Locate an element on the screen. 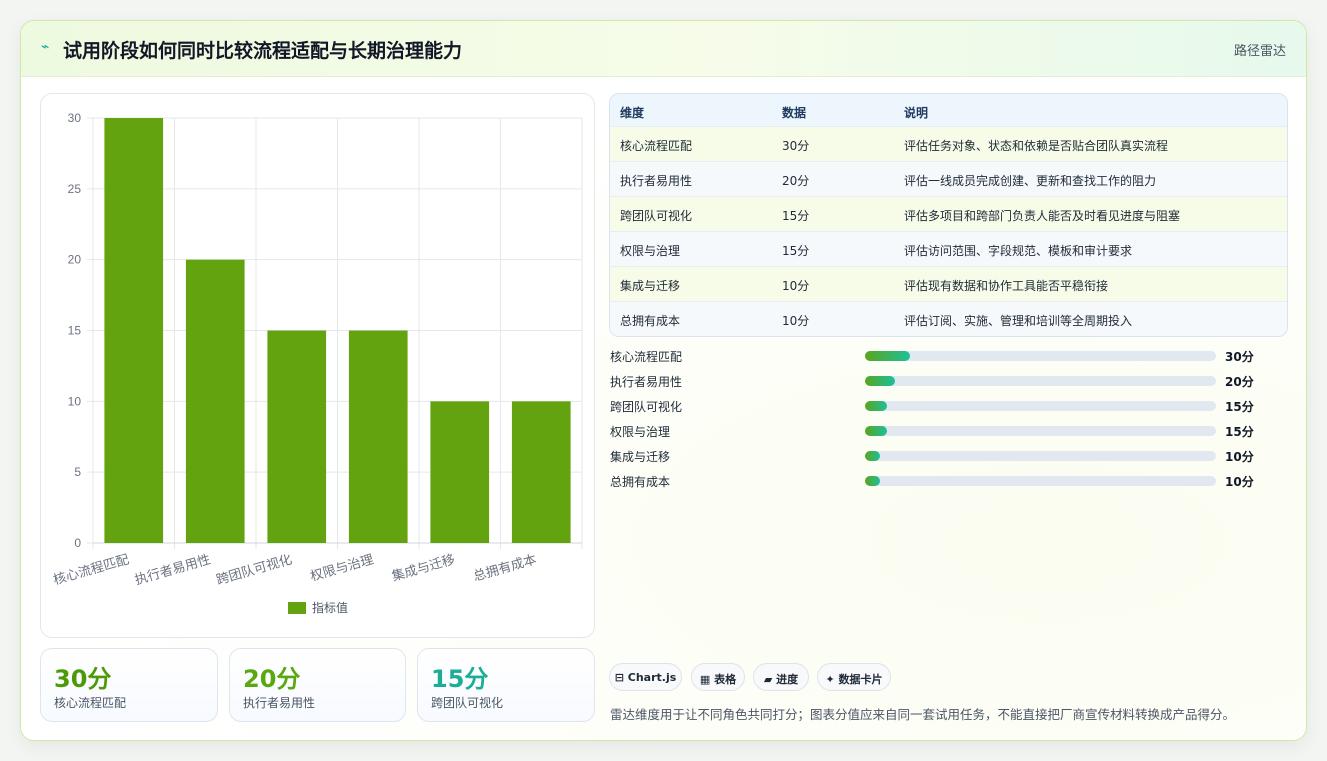 Image resolution: width=1327 pixels, height=761 pixels. table-cell: 评估订阅、实施、管理和培训等全周期投入 is located at coordinates (1018, 321).